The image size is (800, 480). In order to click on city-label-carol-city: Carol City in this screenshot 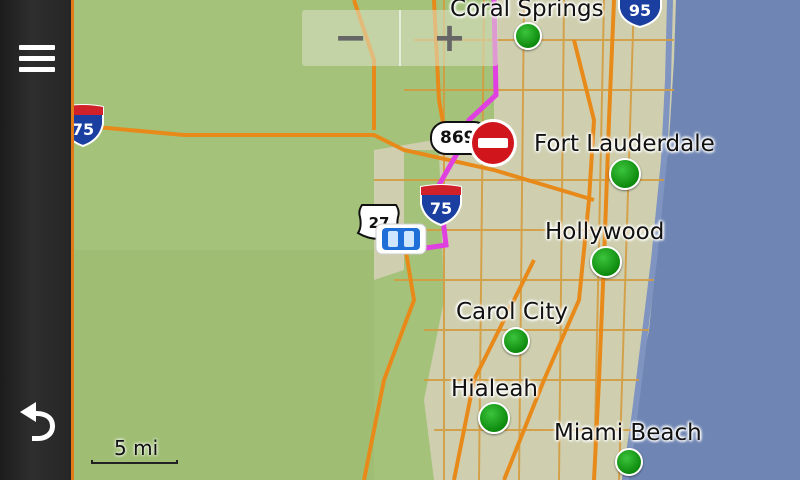, I will do `click(512, 312)`.